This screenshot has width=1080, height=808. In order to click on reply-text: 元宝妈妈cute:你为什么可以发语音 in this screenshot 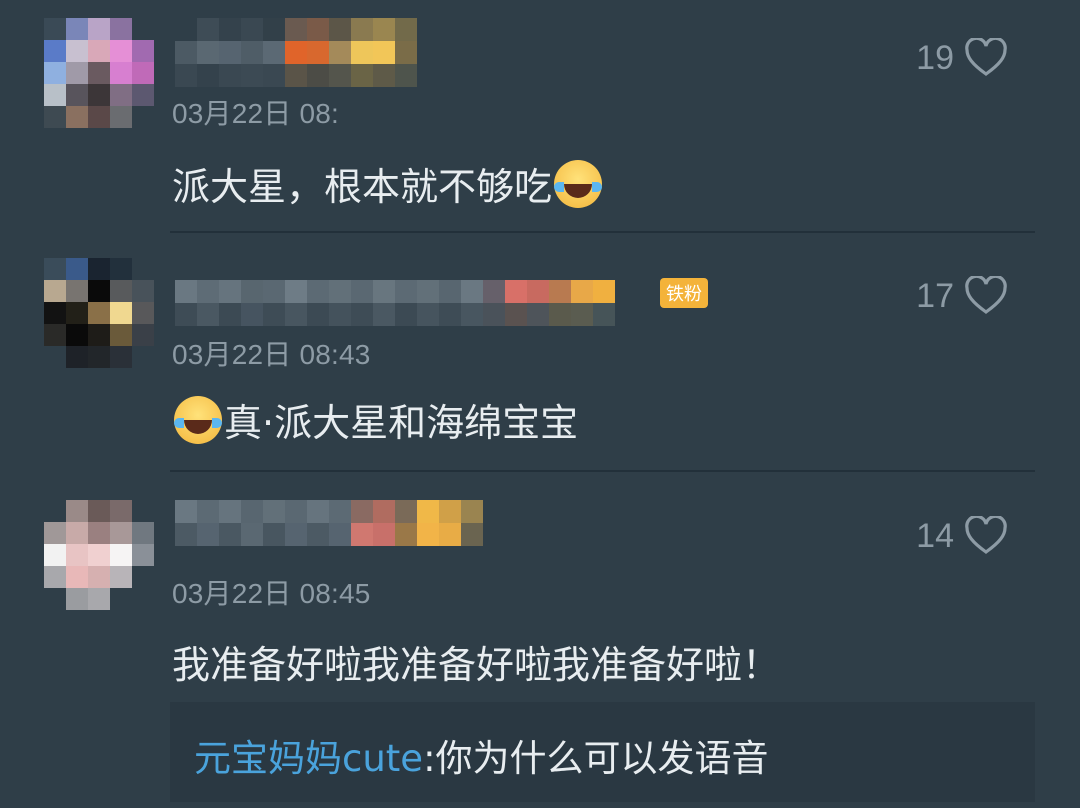, I will do `click(481, 755)`.